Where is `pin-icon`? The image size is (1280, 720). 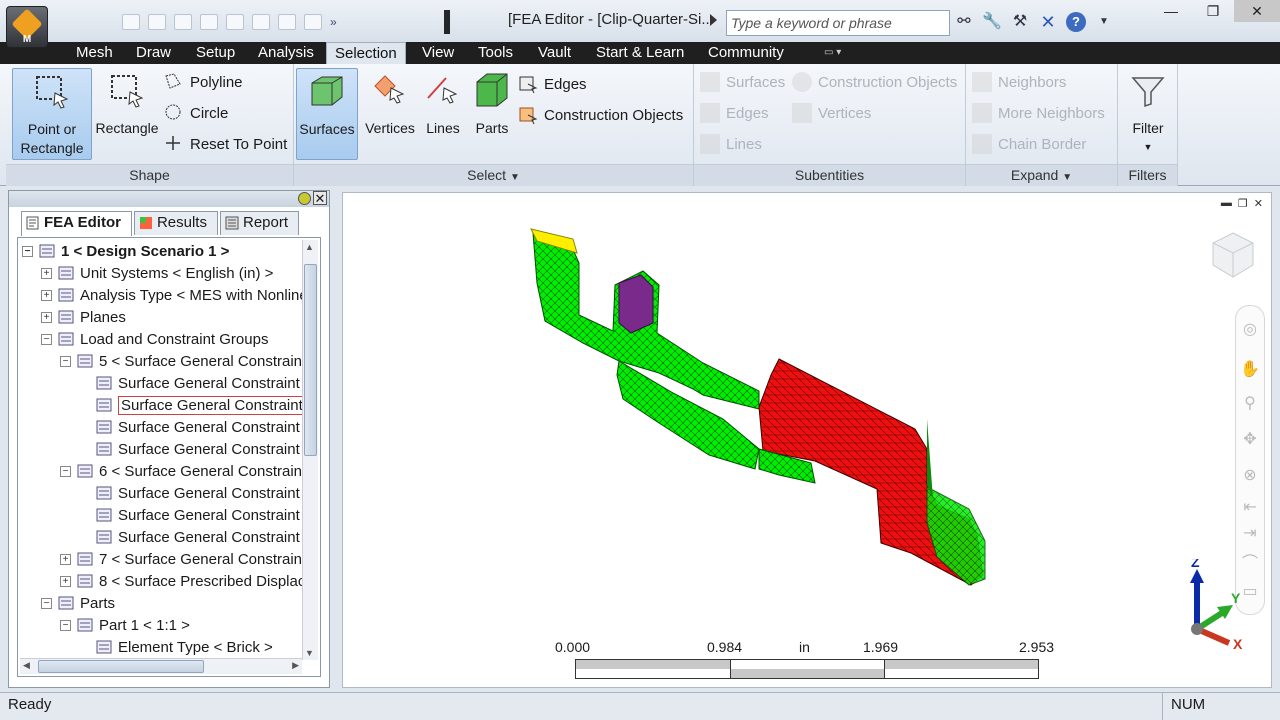
pin-icon is located at coordinates (304, 198).